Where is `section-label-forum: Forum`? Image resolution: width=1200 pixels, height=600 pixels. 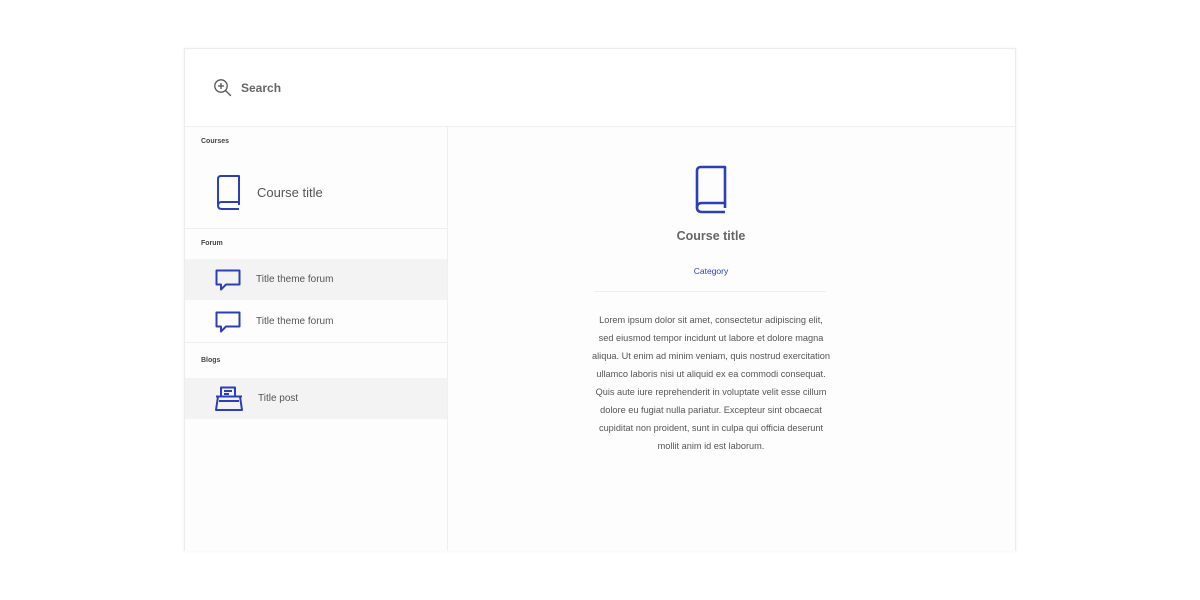 section-label-forum: Forum is located at coordinates (212, 243).